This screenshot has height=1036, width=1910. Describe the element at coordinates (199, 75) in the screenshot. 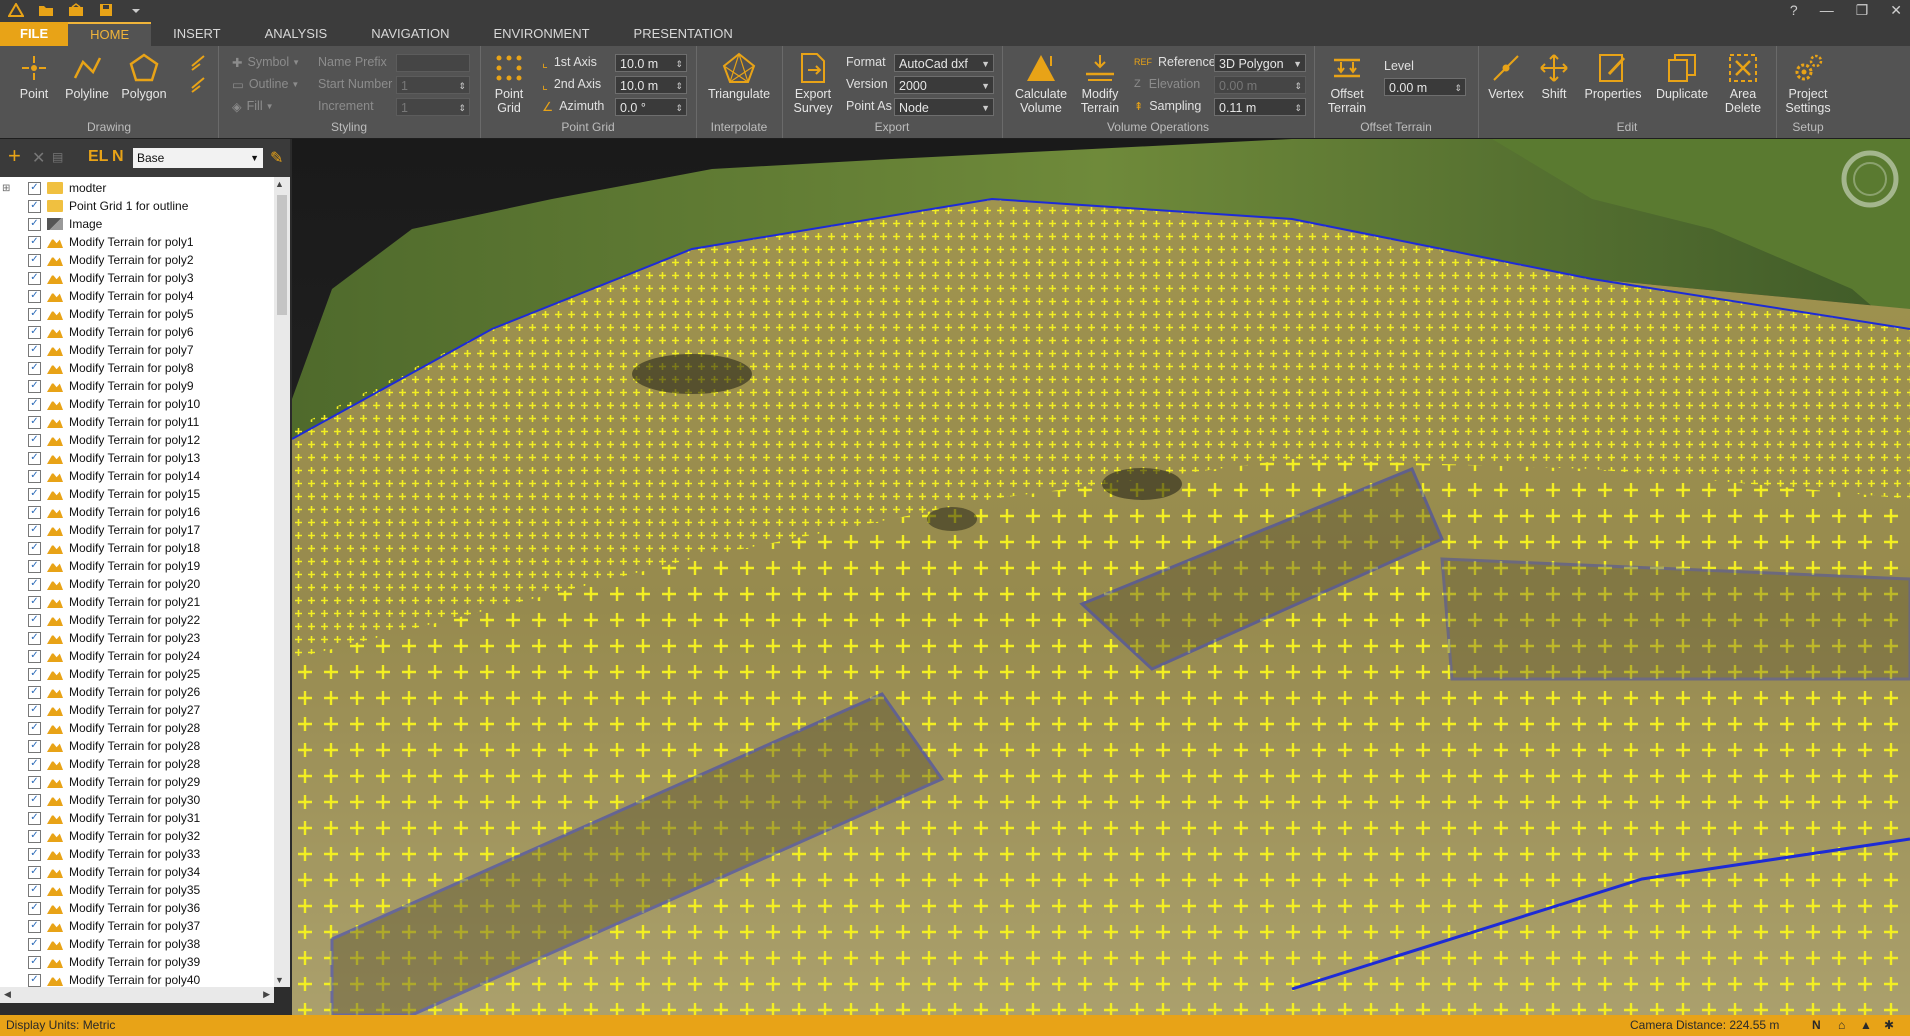

I see `draw-tools-icon` at that location.